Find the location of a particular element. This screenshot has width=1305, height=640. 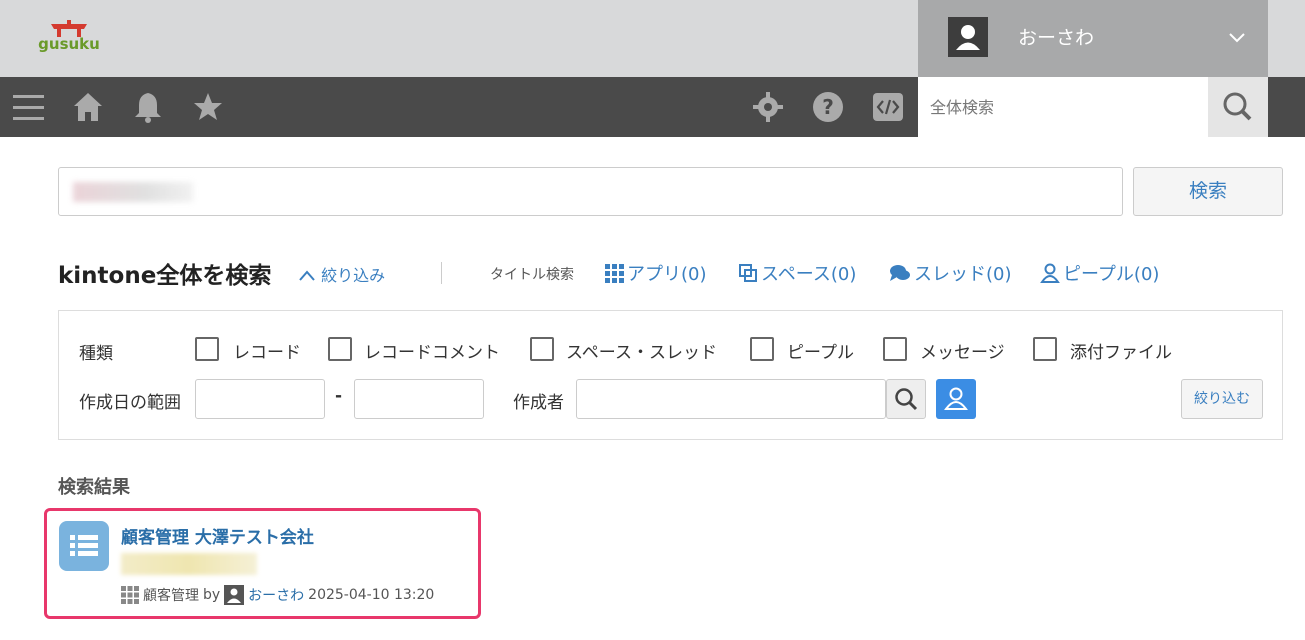

type-link-space: スペース(0) is located at coordinates (797, 273).